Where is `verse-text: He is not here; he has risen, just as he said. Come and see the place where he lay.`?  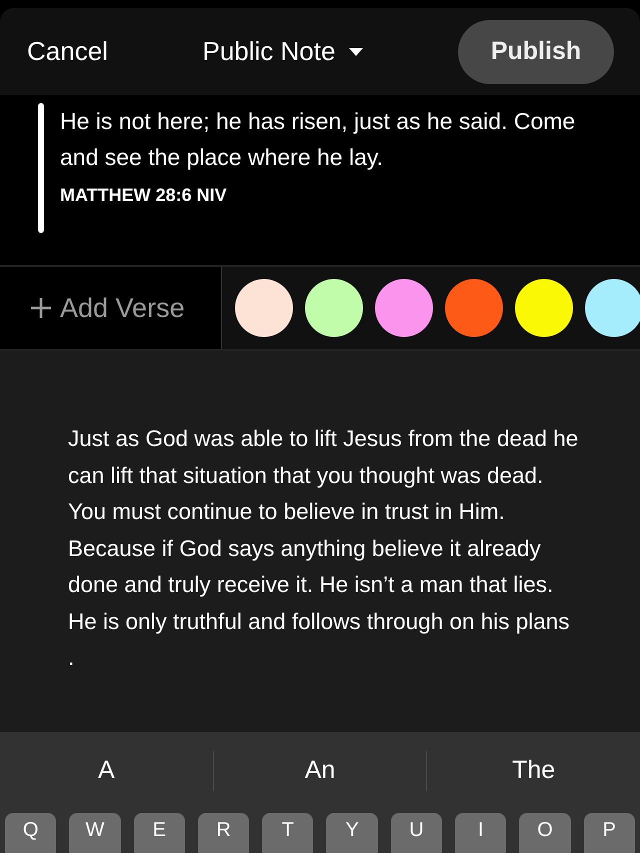 verse-text: He is not here; he has risen, just as he said. Come and see the place where he lay. is located at coordinates (318, 139).